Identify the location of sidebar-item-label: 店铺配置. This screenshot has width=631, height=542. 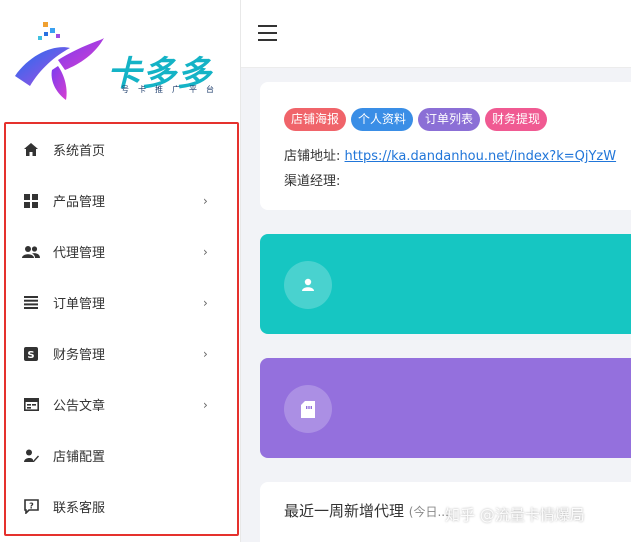
(79, 457).